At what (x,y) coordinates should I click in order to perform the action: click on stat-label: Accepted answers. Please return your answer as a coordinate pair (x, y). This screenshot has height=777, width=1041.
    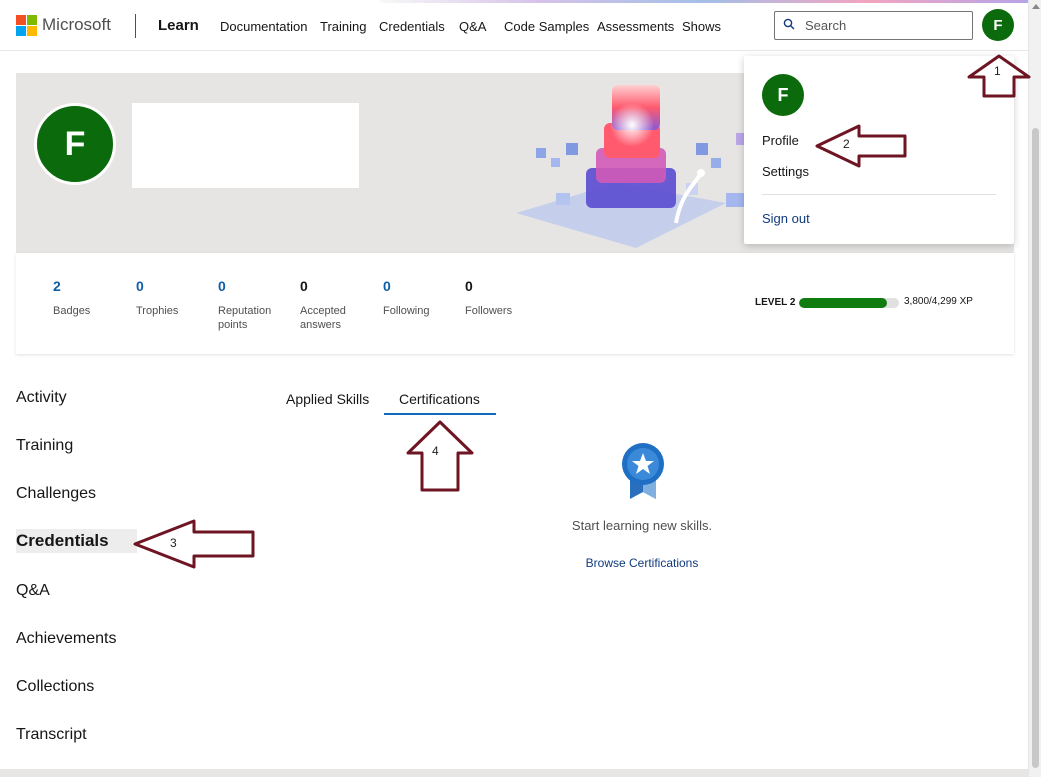
    Looking at the image, I should click on (323, 318).